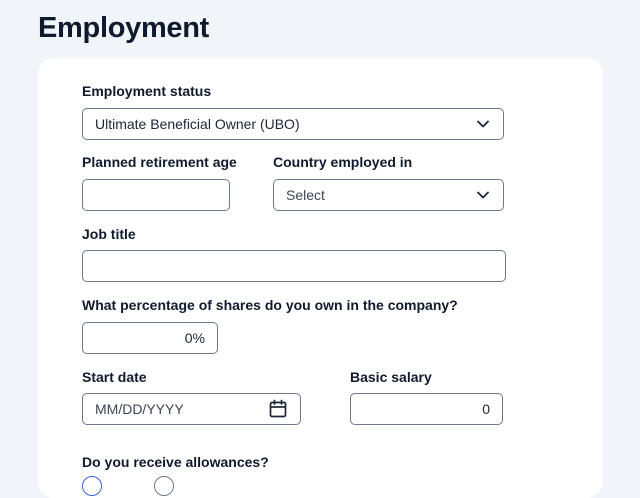 This screenshot has height=498, width=640. Describe the element at coordinates (139, 409) in the screenshot. I see `start-date-placeholder: MM/DD/YYYY` at that location.